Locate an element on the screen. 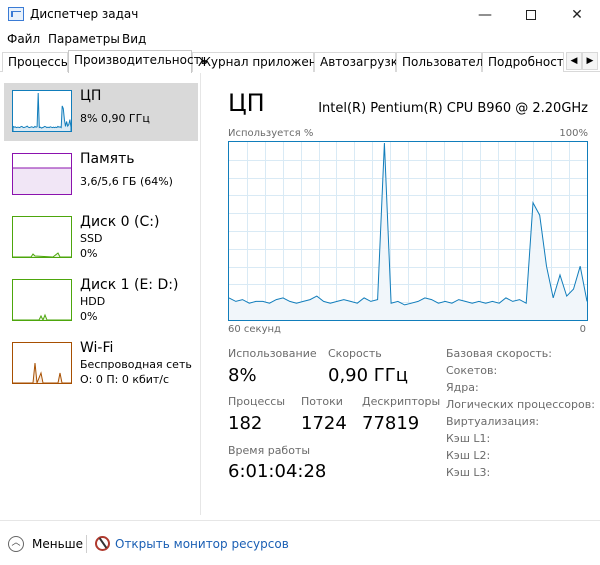 The image size is (600, 565). resource-monitor-icon is located at coordinates (102, 543).